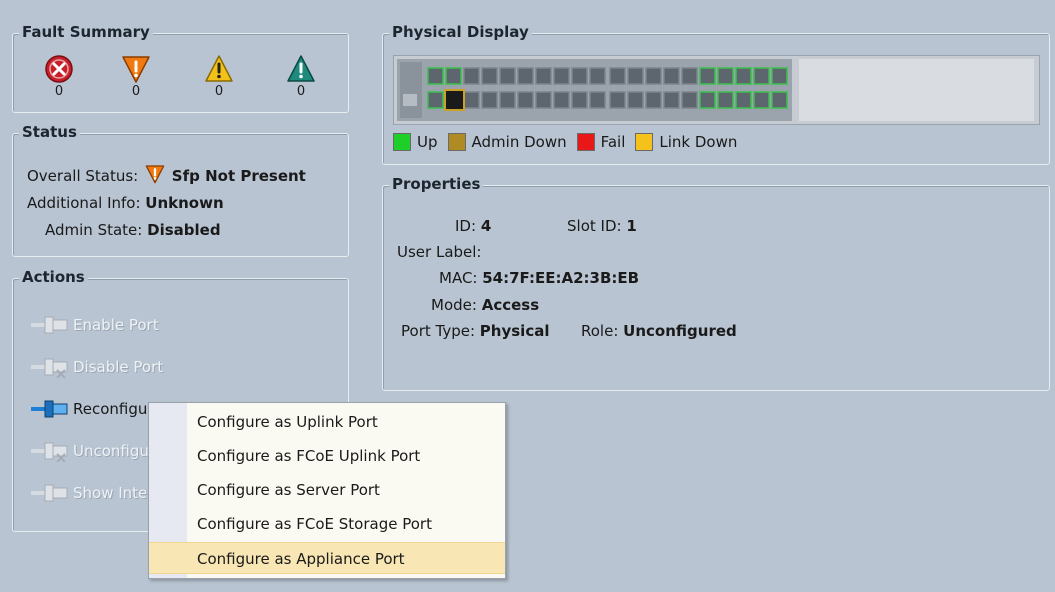  What do you see at coordinates (118, 367) in the screenshot?
I see `disable-port-label: Disable Port` at bounding box center [118, 367].